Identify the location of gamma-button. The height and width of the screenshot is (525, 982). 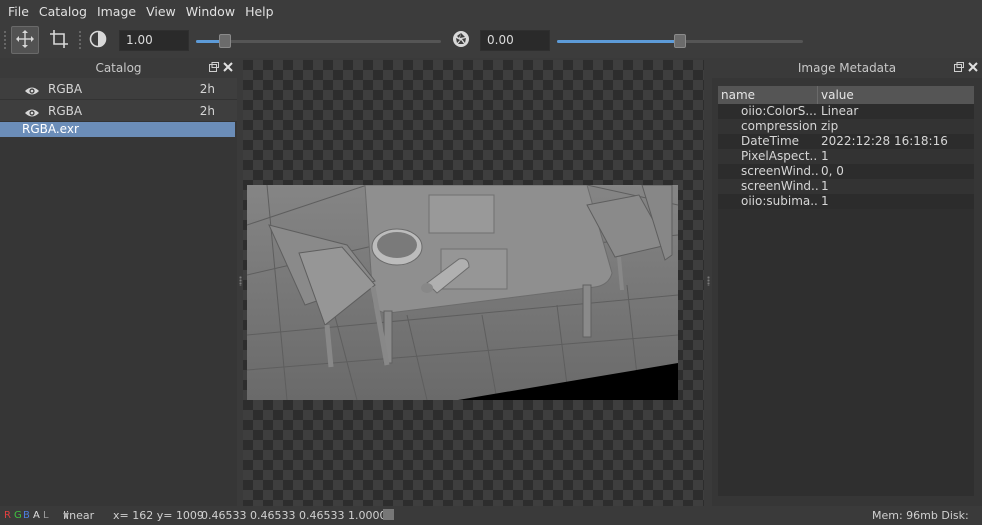
(461, 40).